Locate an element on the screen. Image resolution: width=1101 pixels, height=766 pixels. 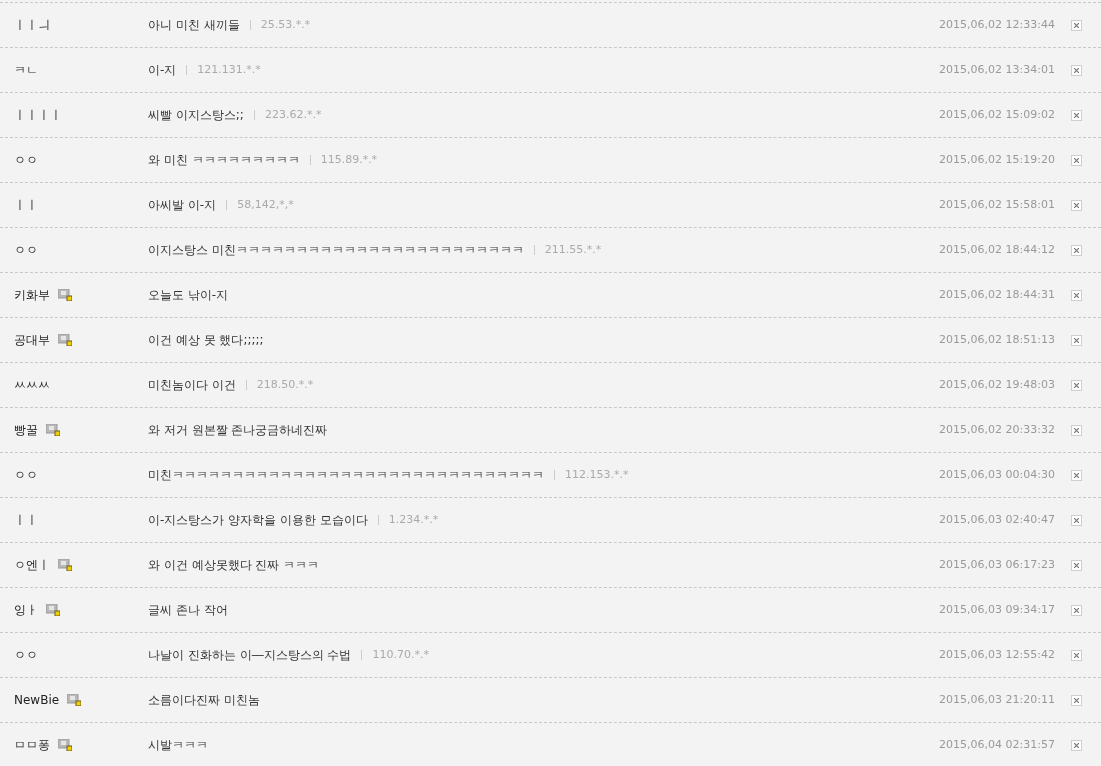
comment-date: 2015,06,02 15:58:01 is located at coordinates (997, 204).